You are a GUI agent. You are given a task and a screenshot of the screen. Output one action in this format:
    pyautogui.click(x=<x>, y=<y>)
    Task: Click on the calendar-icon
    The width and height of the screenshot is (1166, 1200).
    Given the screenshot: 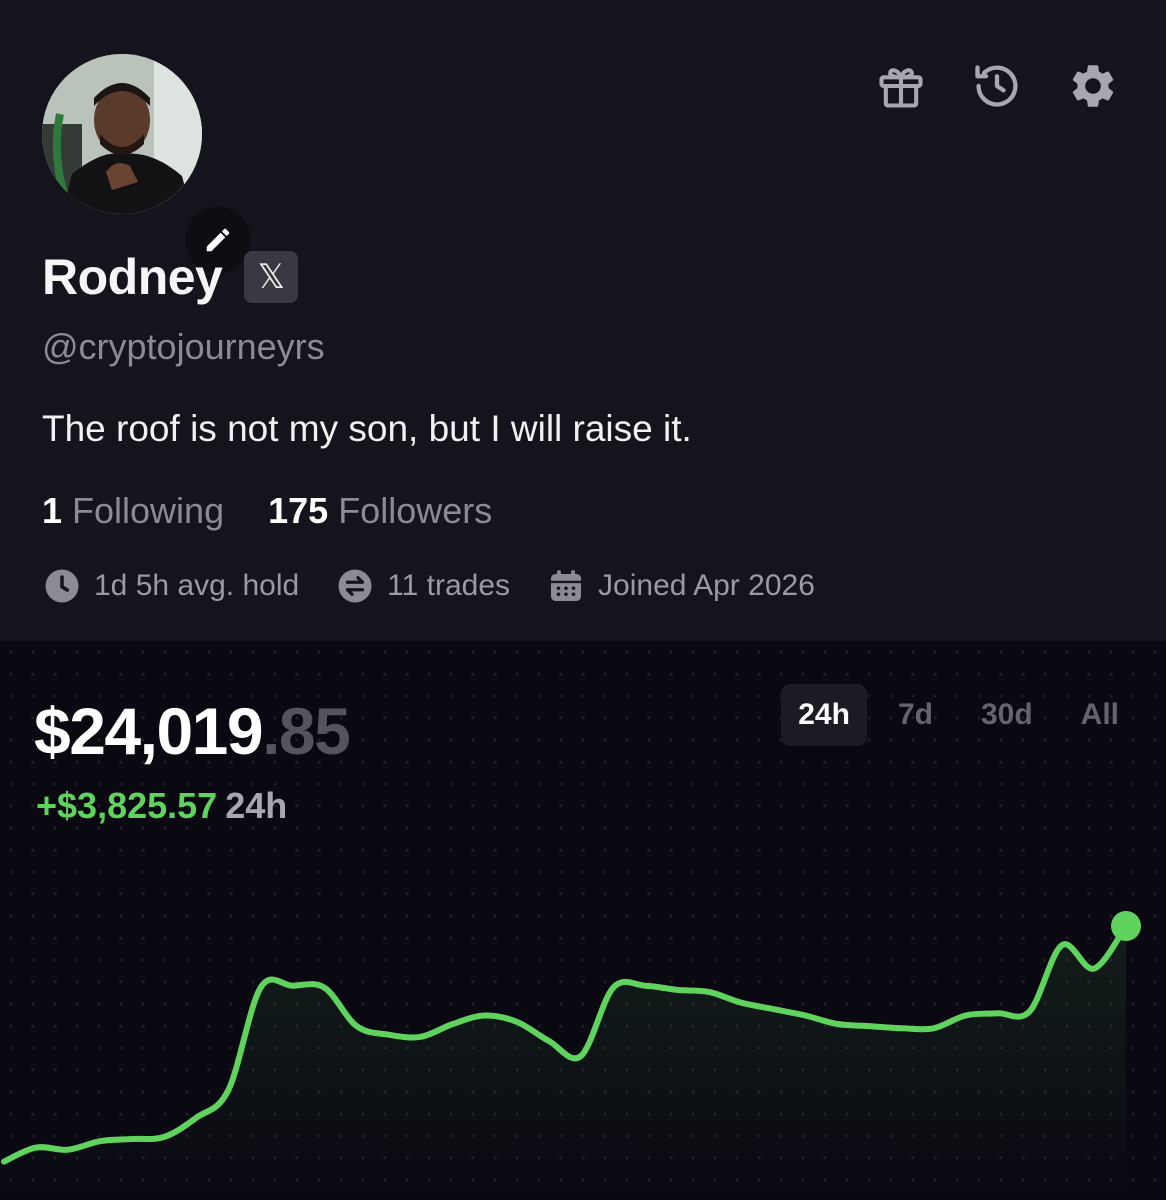 What is the action you would take?
    pyautogui.click(x=566, y=585)
    